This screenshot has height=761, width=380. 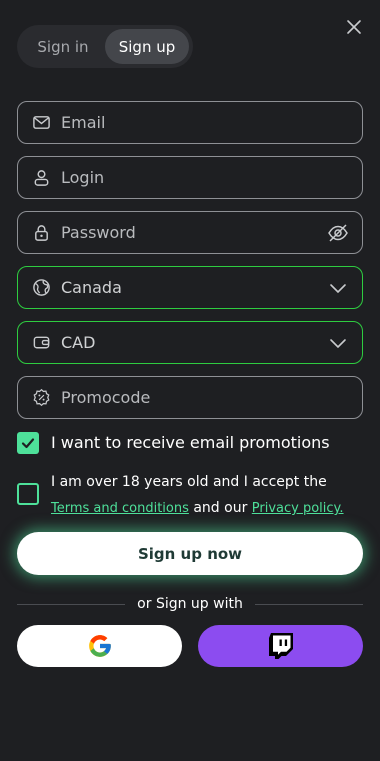 I want to click on social-divider: or Sign up with, so click(x=190, y=604).